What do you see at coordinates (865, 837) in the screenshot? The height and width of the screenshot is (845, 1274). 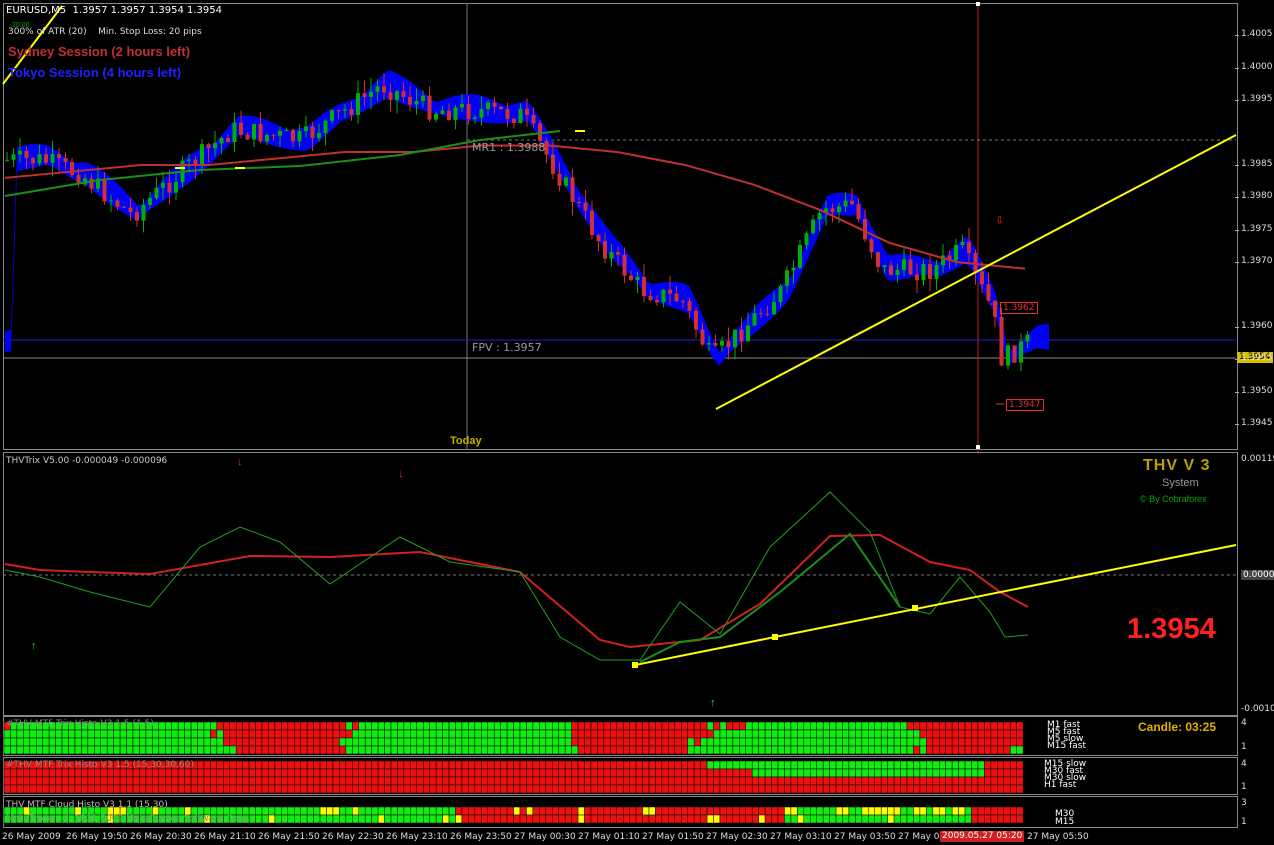 I see `x-tick-label: 27 May 03:50` at bounding box center [865, 837].